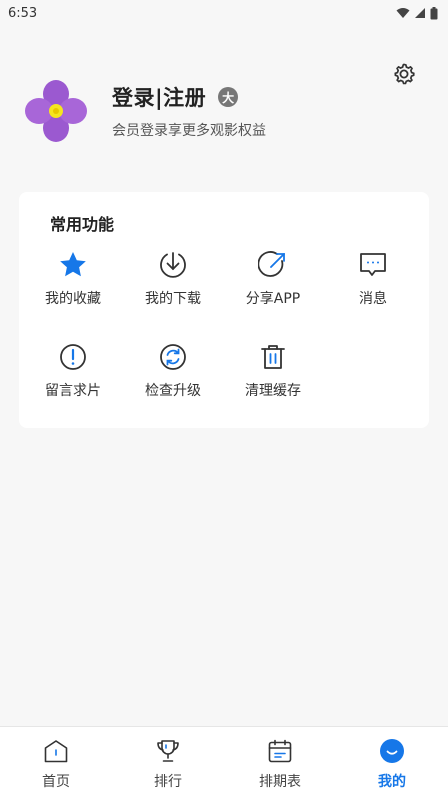 Image resolution: width=448 pixels, height=796 pixels. What do you see at coordinates (273, 391) in the screenshot?
I see `function-label: 清理缓存` at bounding box center [273, 391].